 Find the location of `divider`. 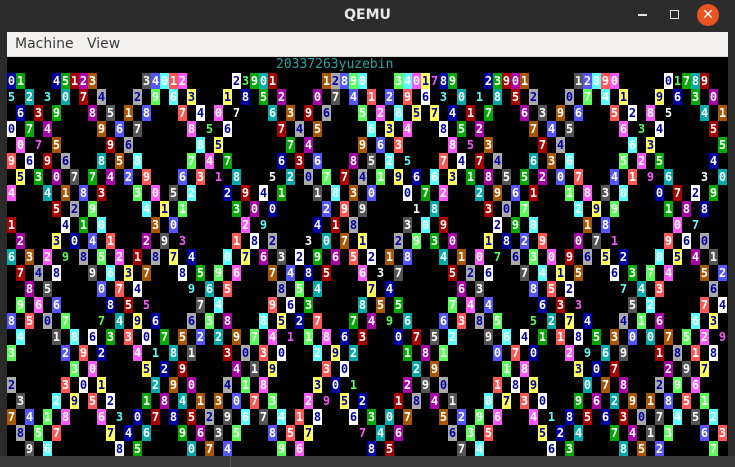

divider is located at coordinates (230, 461).